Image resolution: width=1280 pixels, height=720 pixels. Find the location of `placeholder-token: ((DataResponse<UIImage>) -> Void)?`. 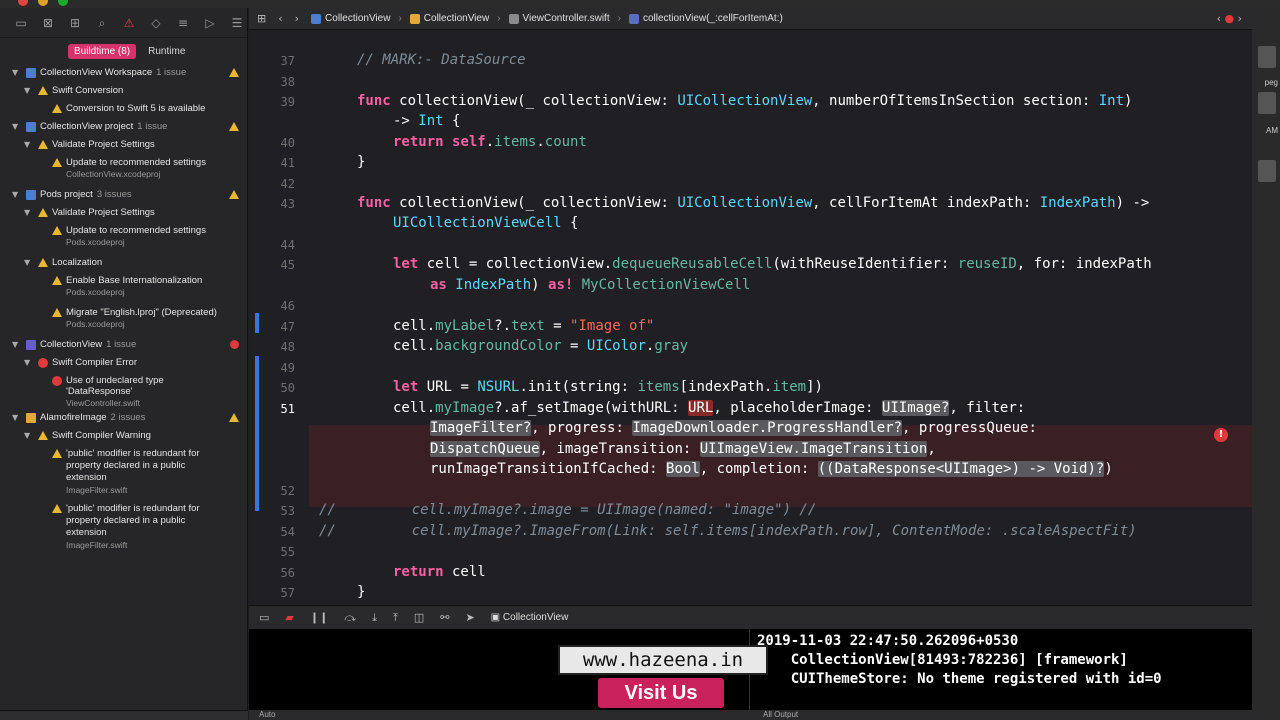

placeholder-token: ((DataResponse<UIImage>) -> Void)? is located at coordinates (961, 469).